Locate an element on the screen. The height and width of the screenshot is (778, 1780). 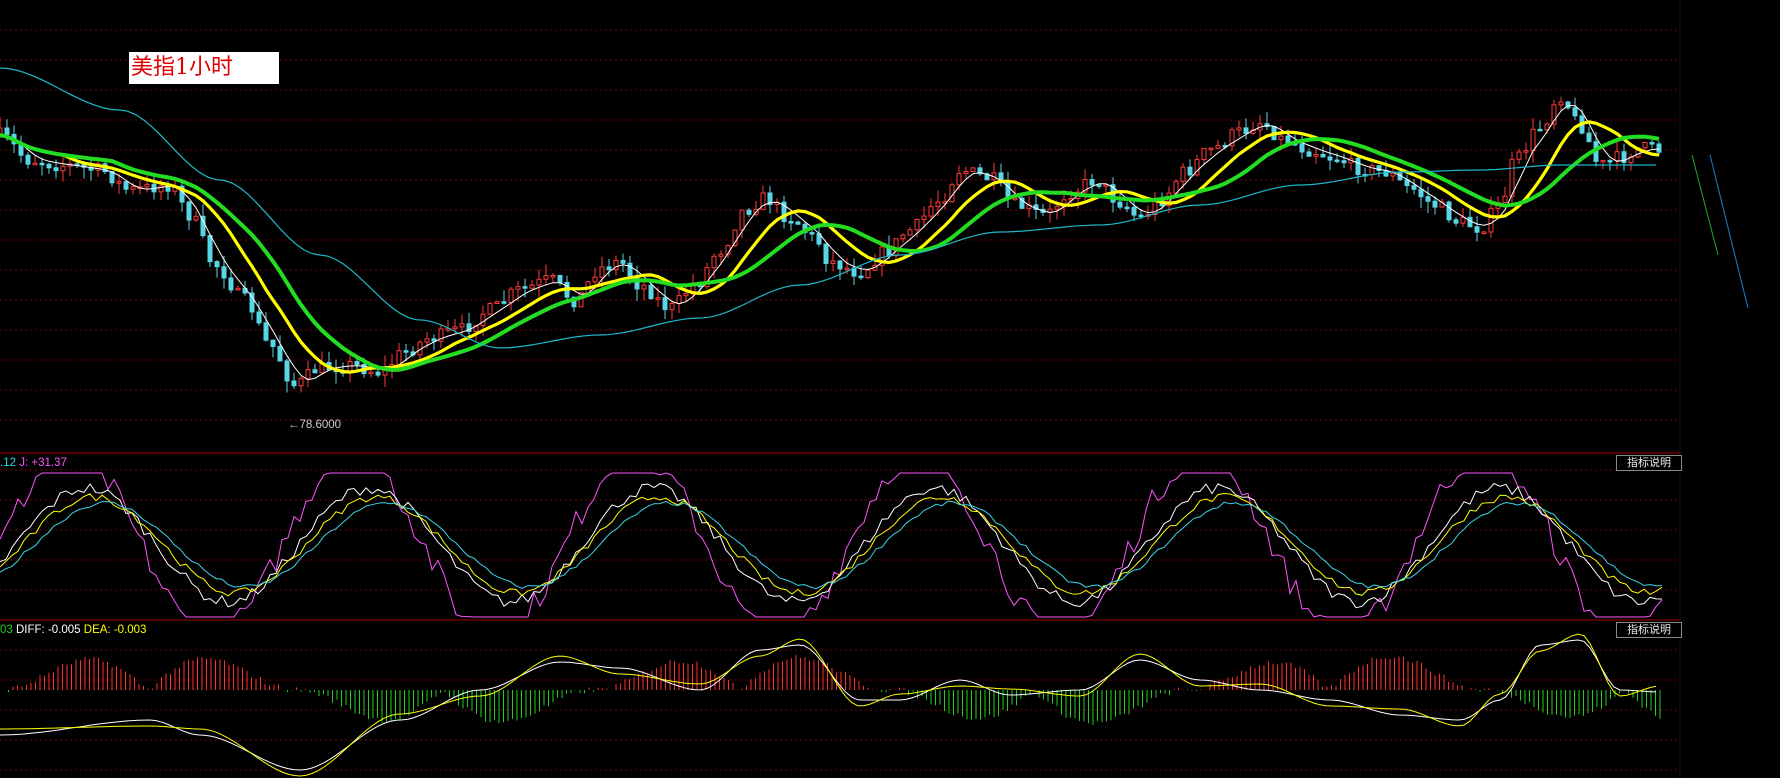
kdj-d-line is located at coordinates (831, 544).